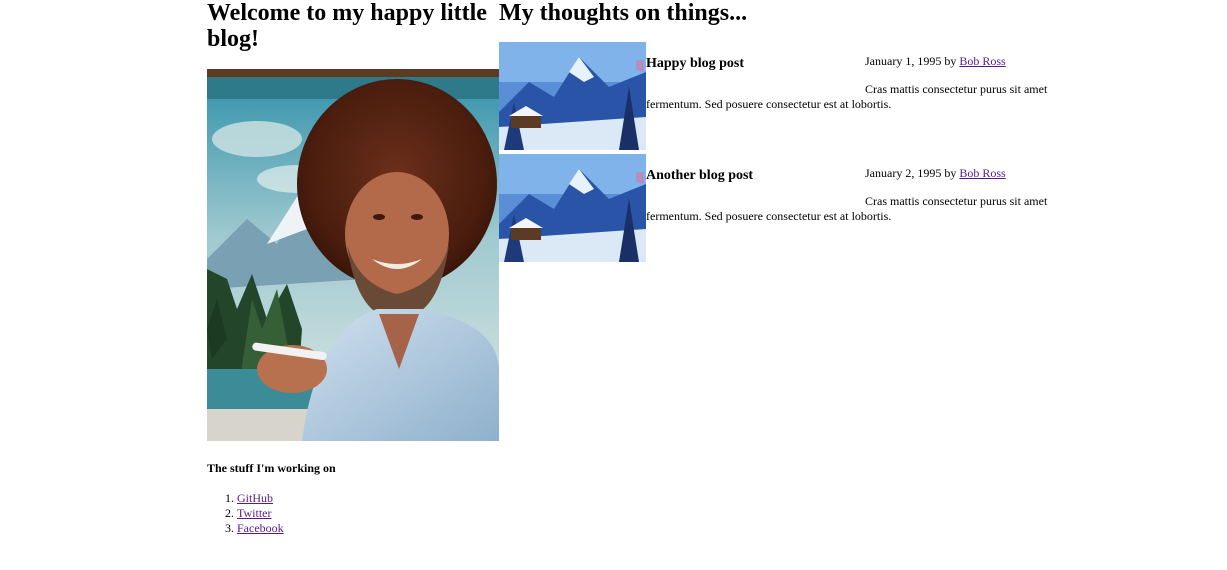  I want to click on list-item: Facebook, so click(368, 528).